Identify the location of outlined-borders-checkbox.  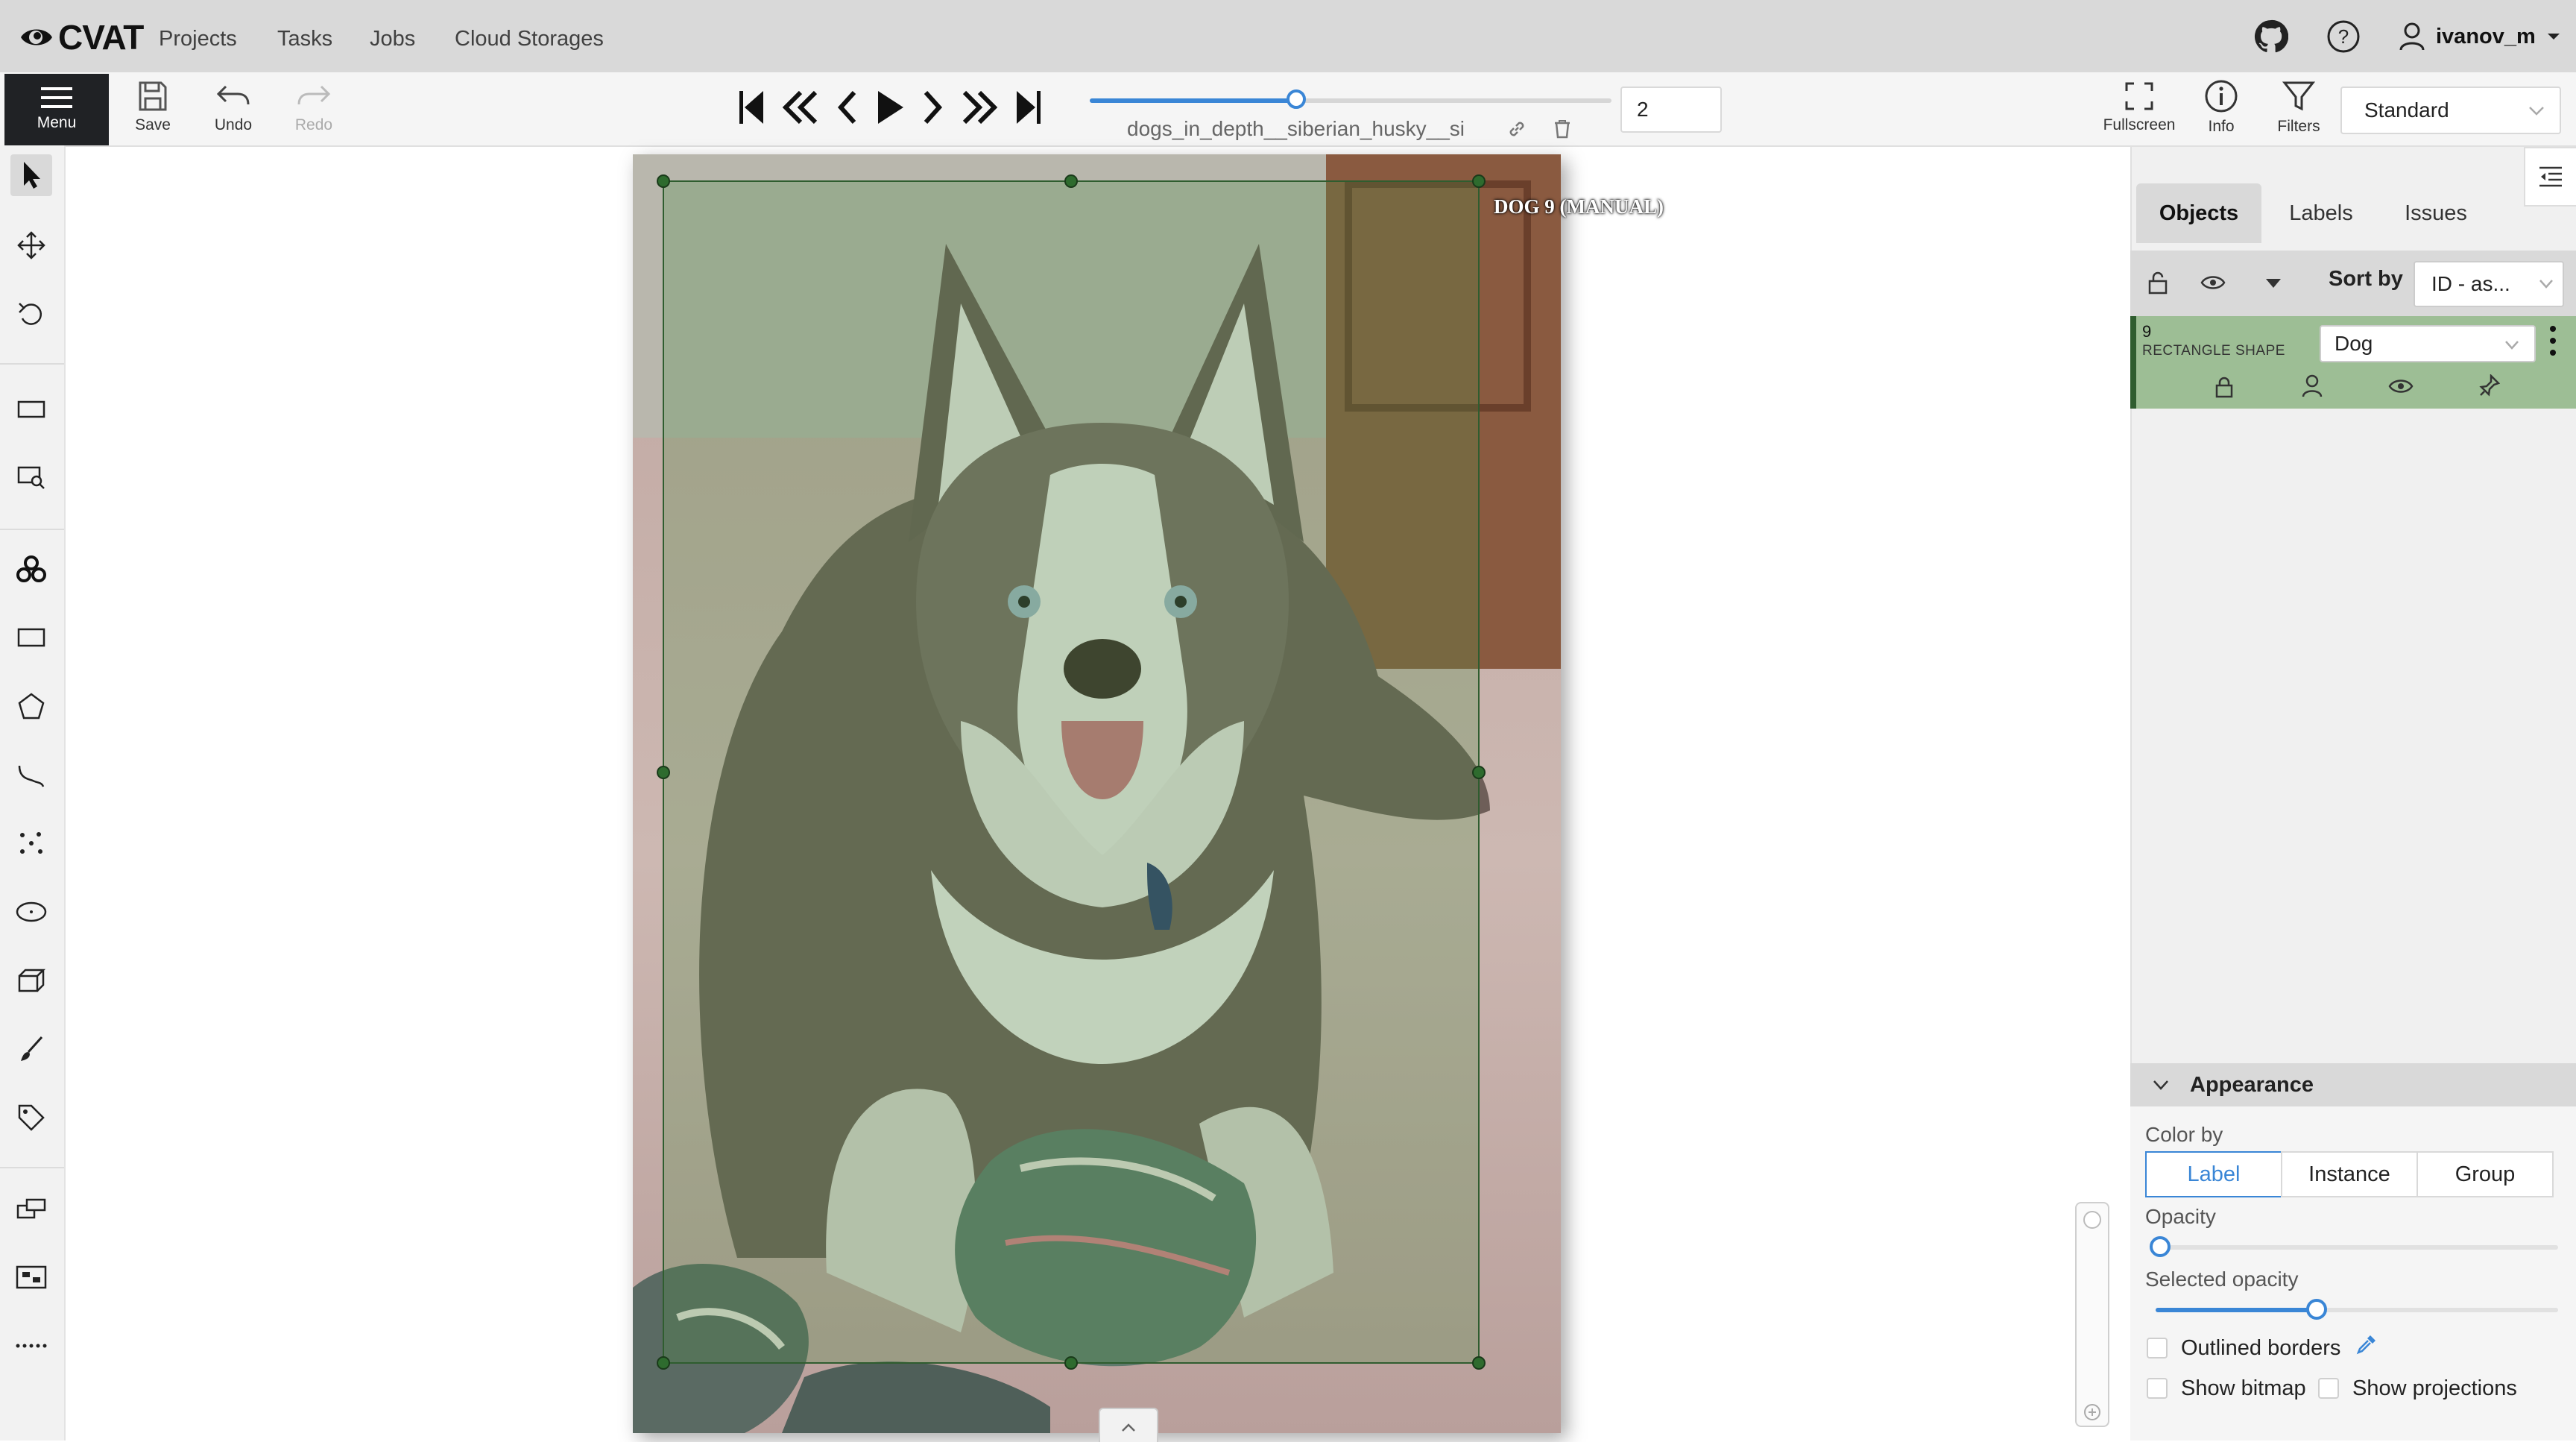
(2157, 1348).